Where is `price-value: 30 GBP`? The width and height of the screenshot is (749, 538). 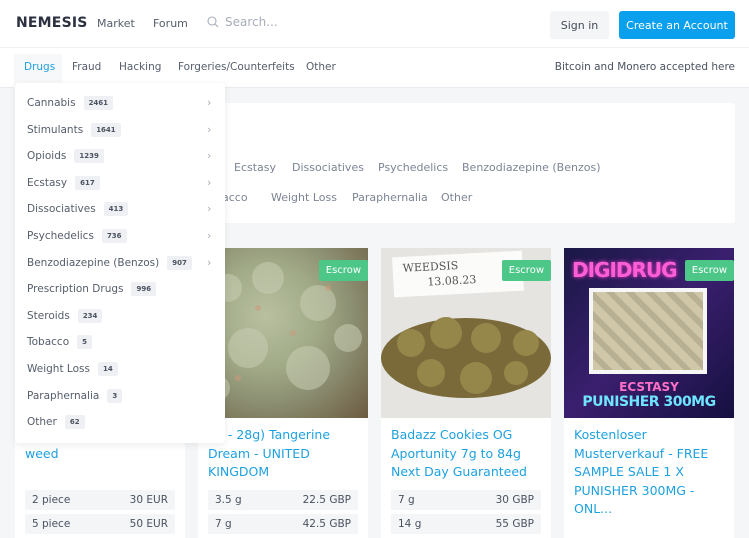
price-value: 30 GBP is located at coordinates (514, 500).